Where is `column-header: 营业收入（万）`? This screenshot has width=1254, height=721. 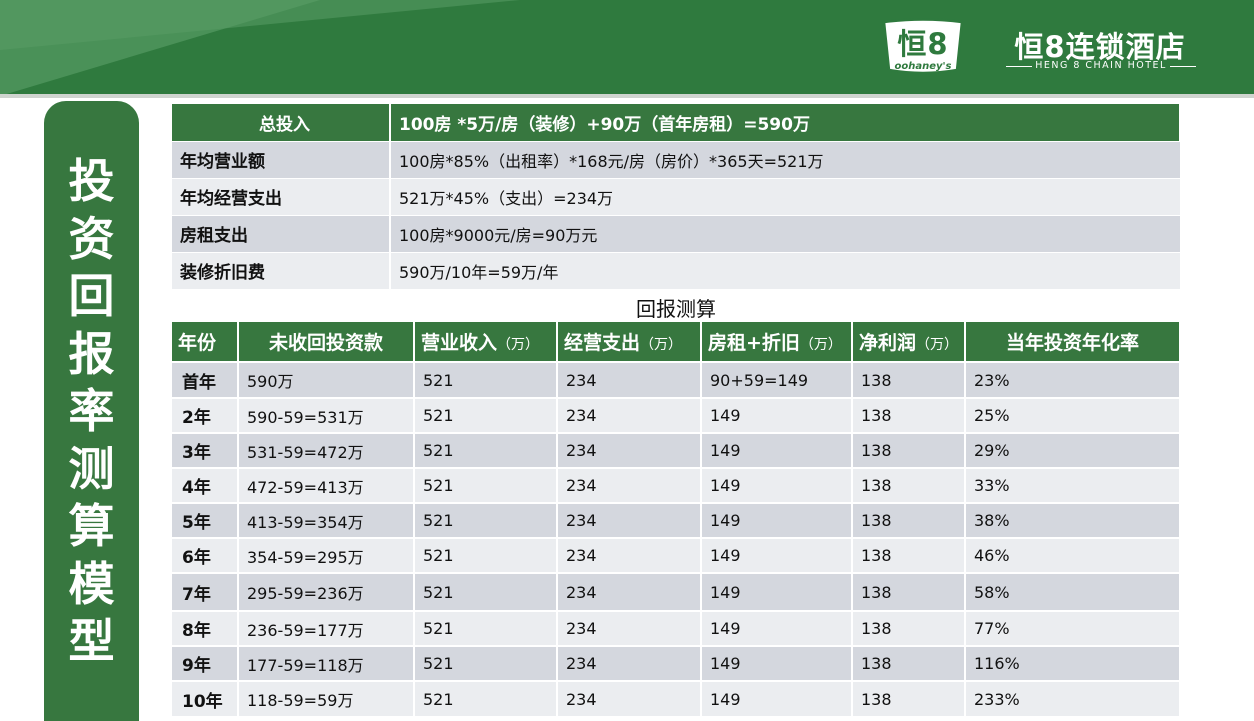 column-header: 营业收入（万） is located at coordinates (486, 342).